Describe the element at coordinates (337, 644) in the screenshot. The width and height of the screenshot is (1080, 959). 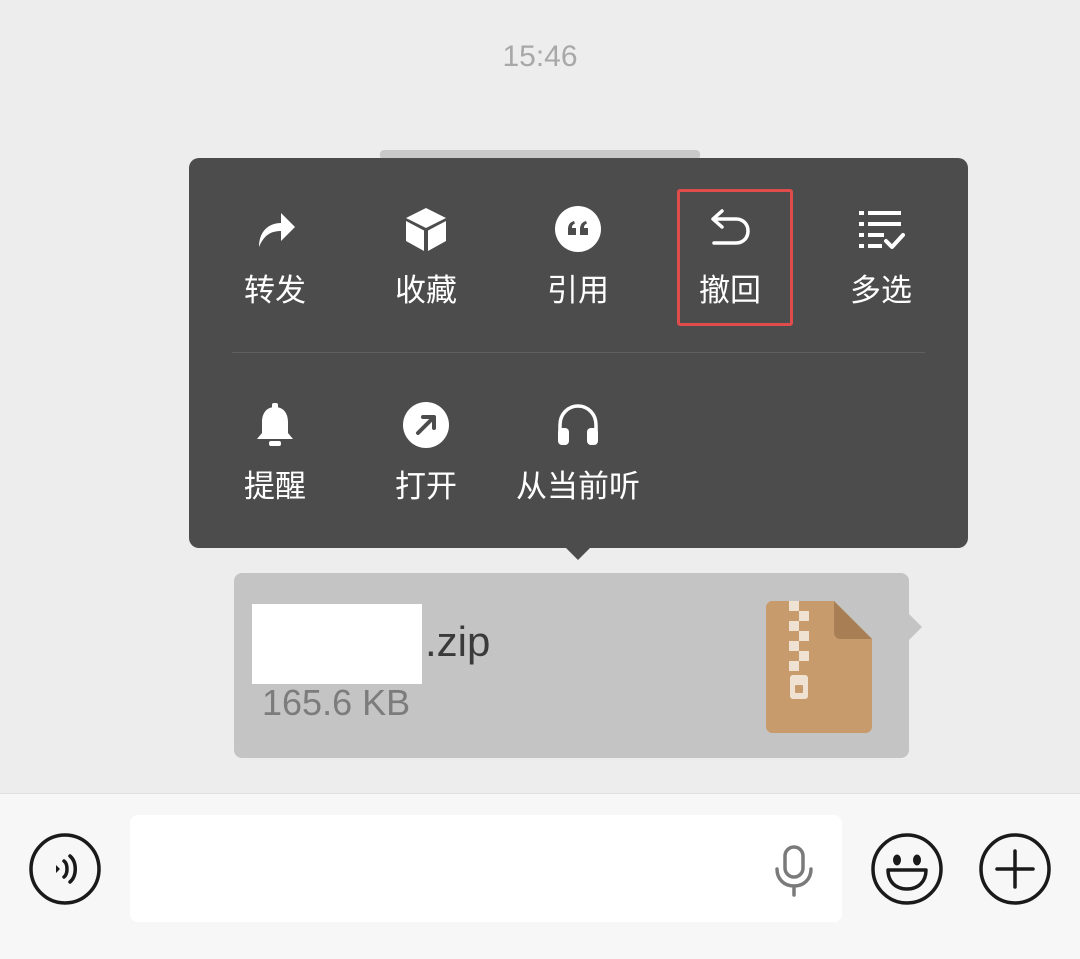
I see `redacted-file-name` at that location.